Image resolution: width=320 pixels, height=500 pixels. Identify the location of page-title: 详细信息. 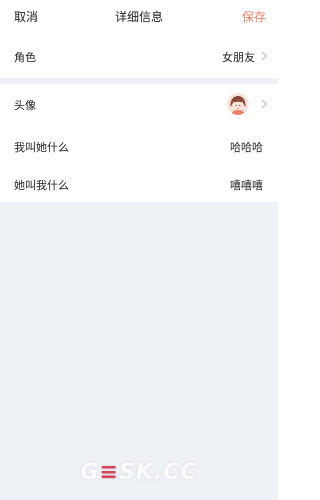
(138, 17).